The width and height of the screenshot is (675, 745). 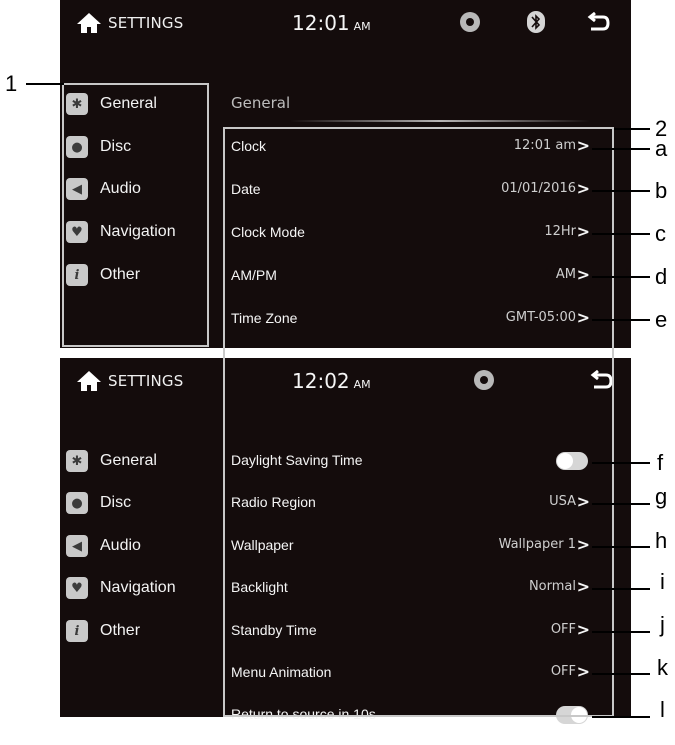 What do you see at coordinates (470, 22) in the screenshot?
I see `disc-icon` at bounding box center [470, 22].